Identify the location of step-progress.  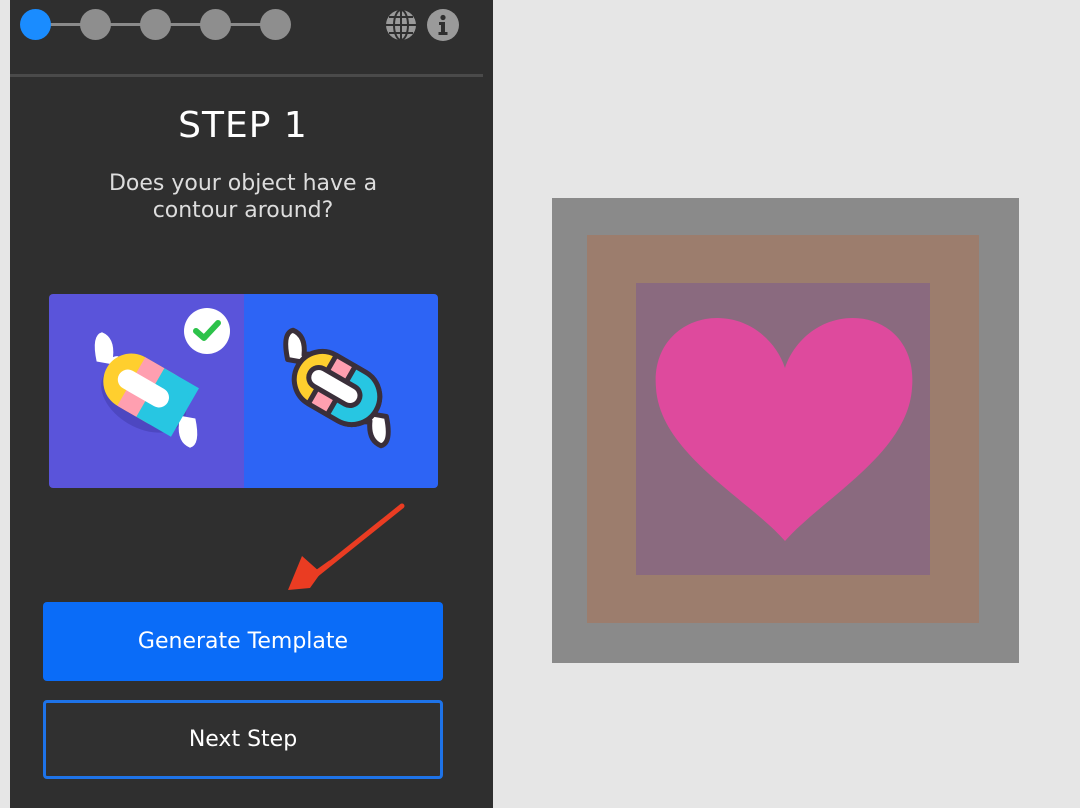
(251, 38).